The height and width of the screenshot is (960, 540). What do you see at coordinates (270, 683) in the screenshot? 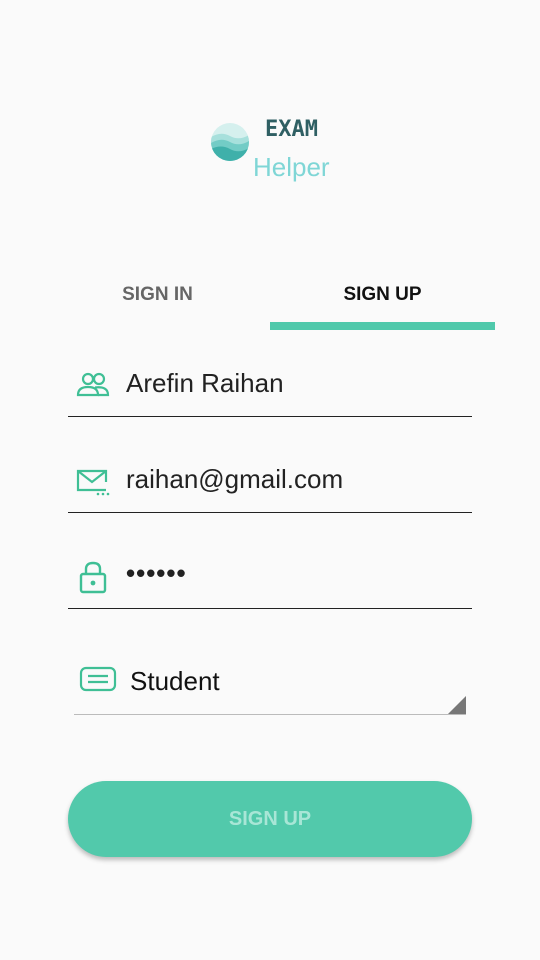
I see `role-select: Student` at bounding box center [270, 683].